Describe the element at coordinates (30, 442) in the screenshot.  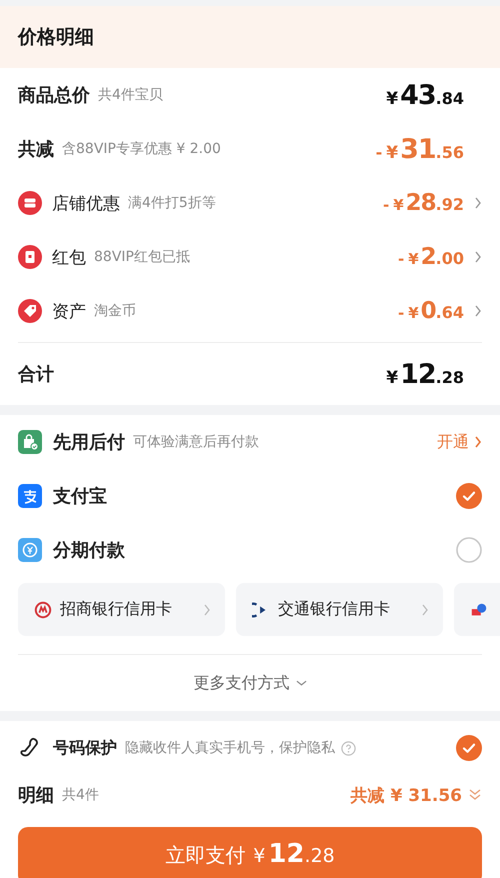
I see `shopping-bag-icon` at that location.